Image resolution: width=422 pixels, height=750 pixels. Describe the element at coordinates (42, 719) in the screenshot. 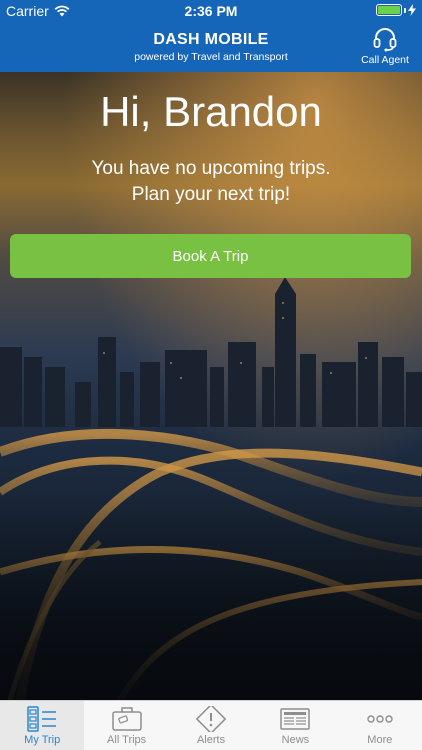

I see `my-trip-icon` at that location.